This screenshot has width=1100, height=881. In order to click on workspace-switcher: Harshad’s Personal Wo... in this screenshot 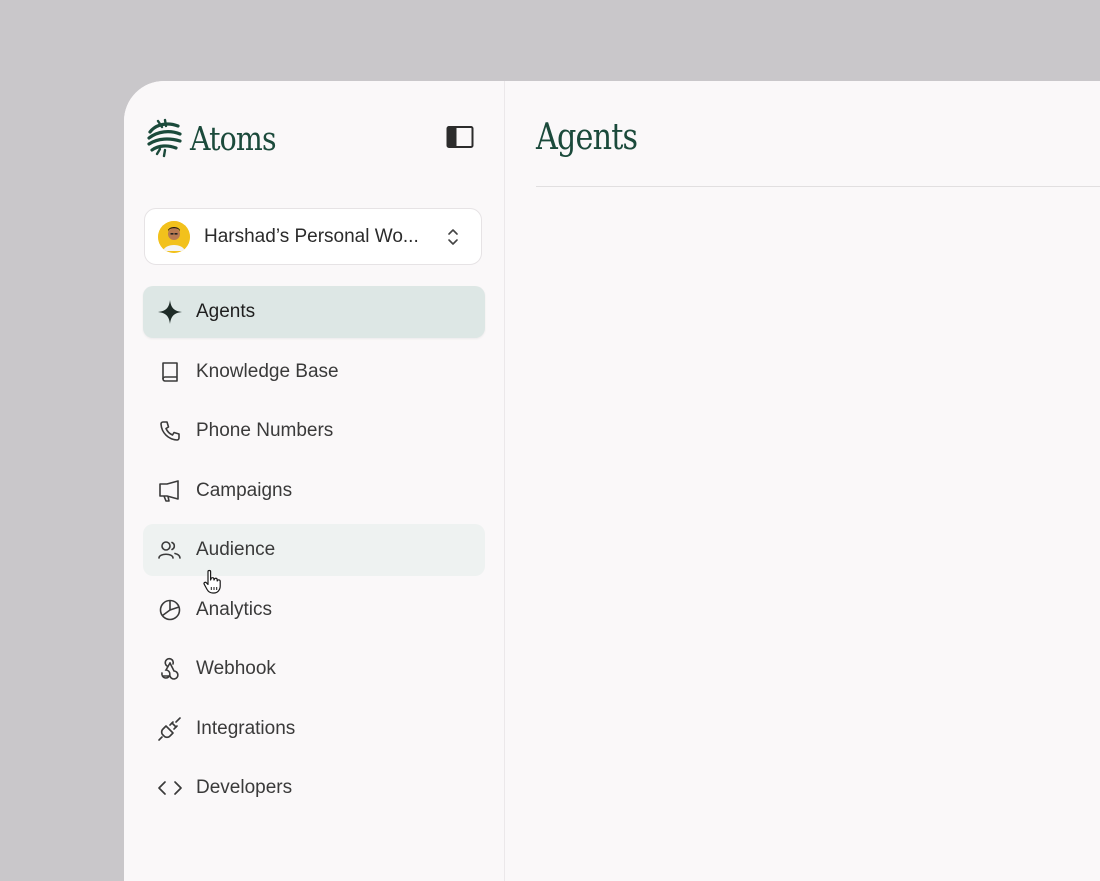, I will do `click(313, 236)`.